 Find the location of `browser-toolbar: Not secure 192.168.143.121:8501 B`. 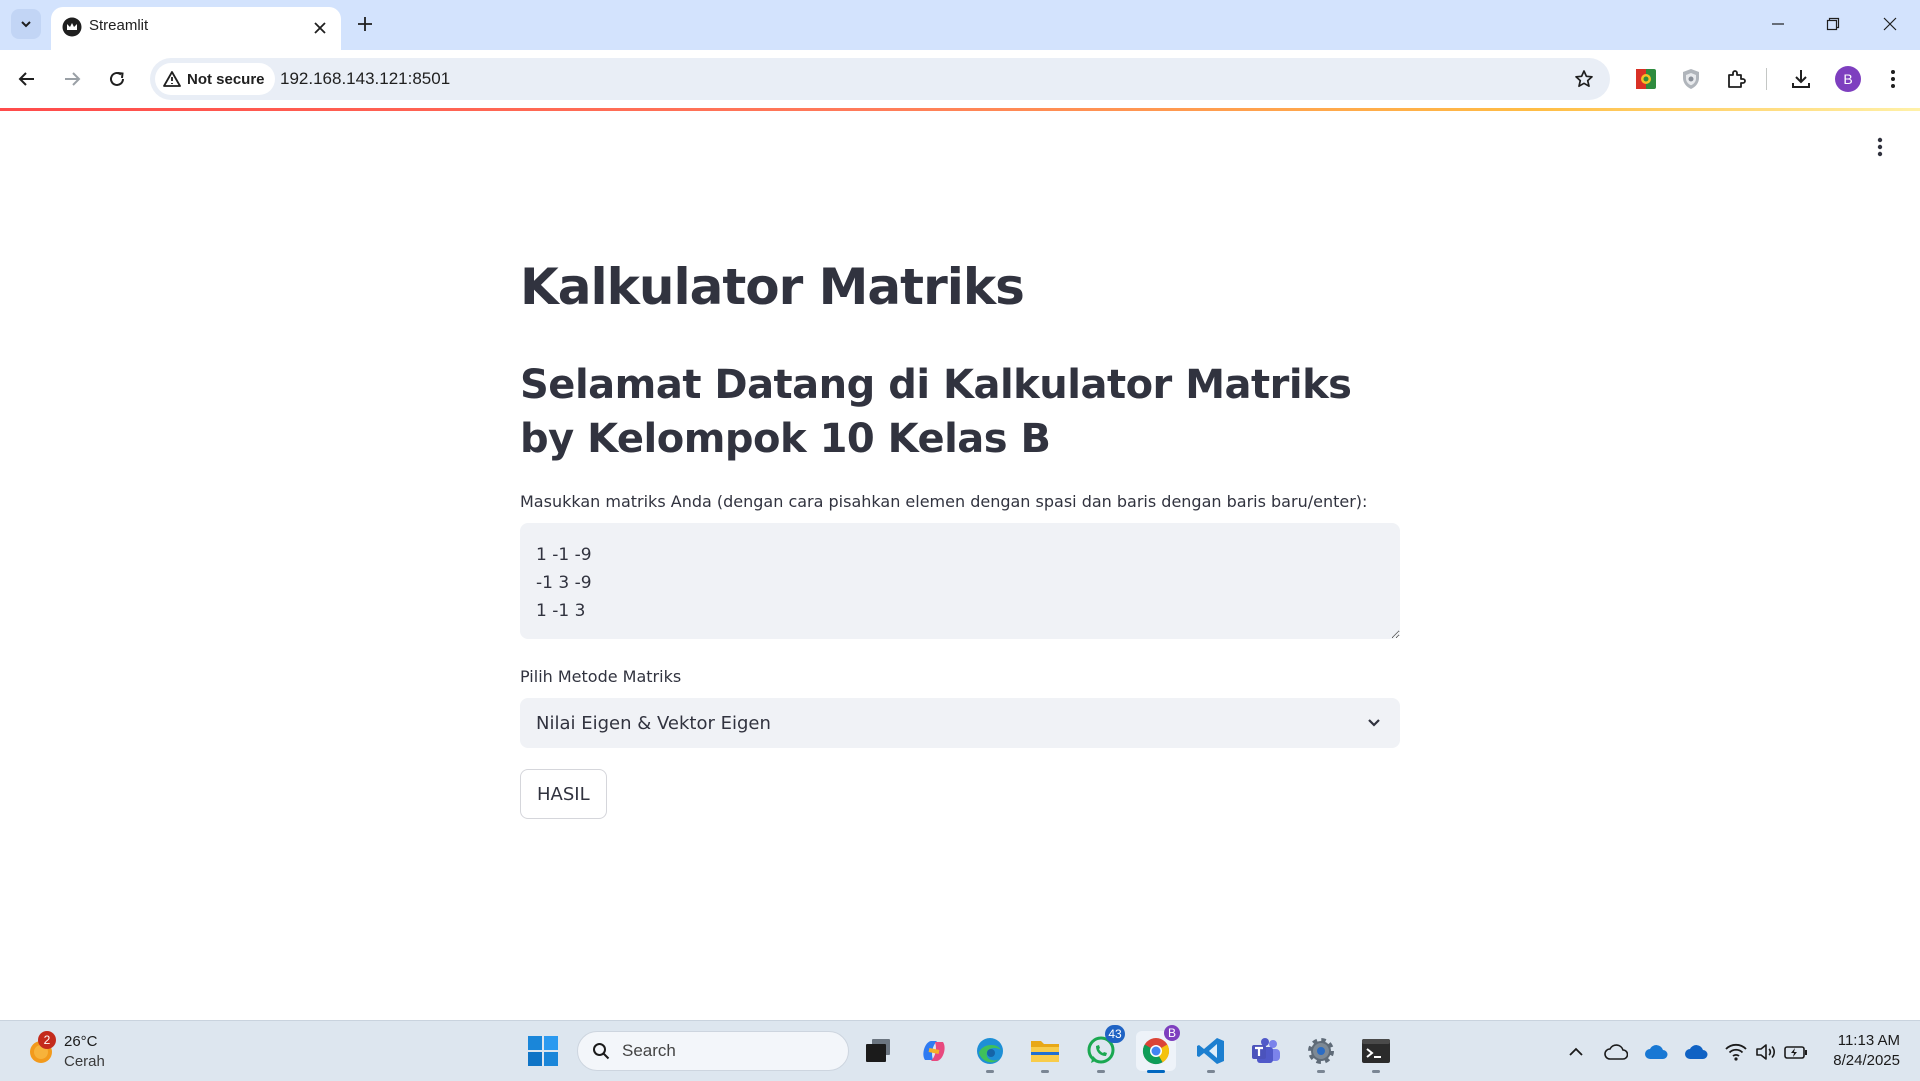

browser-toolbar: Not secure 192.168.143.121:8501 B is located at coordinates (960, 79).